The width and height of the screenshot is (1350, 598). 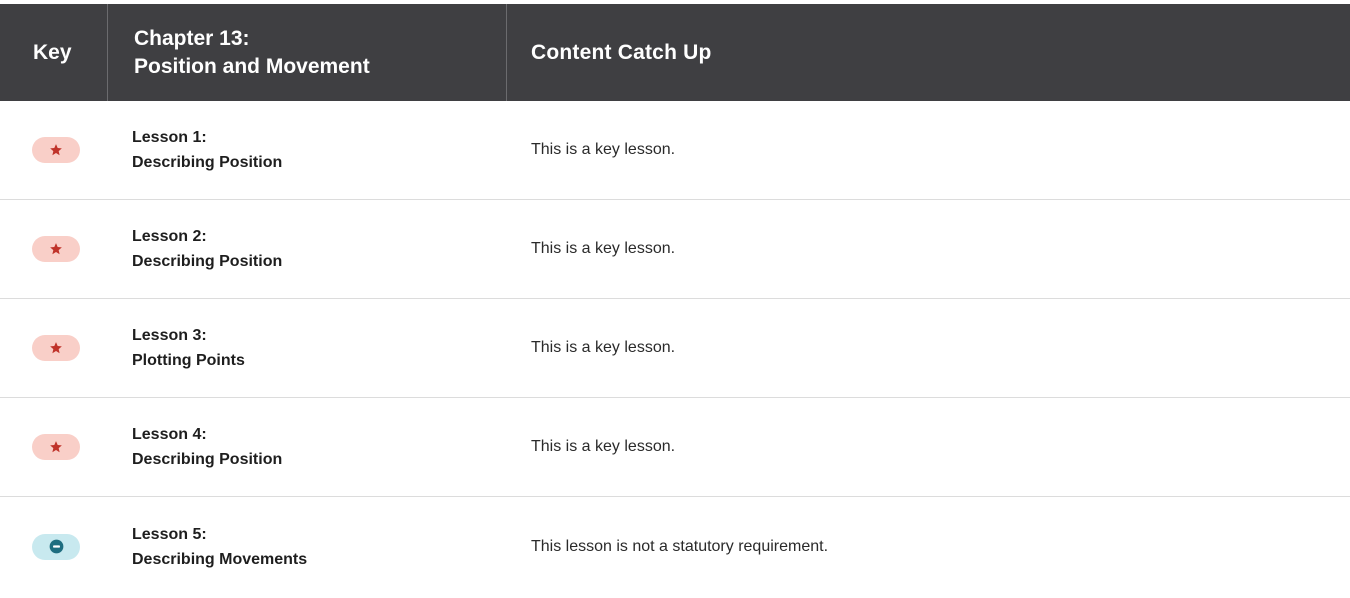 What do you see at coordinates (928, 52) in the screenshot?
I see `header-content: Content Catch Up` at bounding box center [928, 52].